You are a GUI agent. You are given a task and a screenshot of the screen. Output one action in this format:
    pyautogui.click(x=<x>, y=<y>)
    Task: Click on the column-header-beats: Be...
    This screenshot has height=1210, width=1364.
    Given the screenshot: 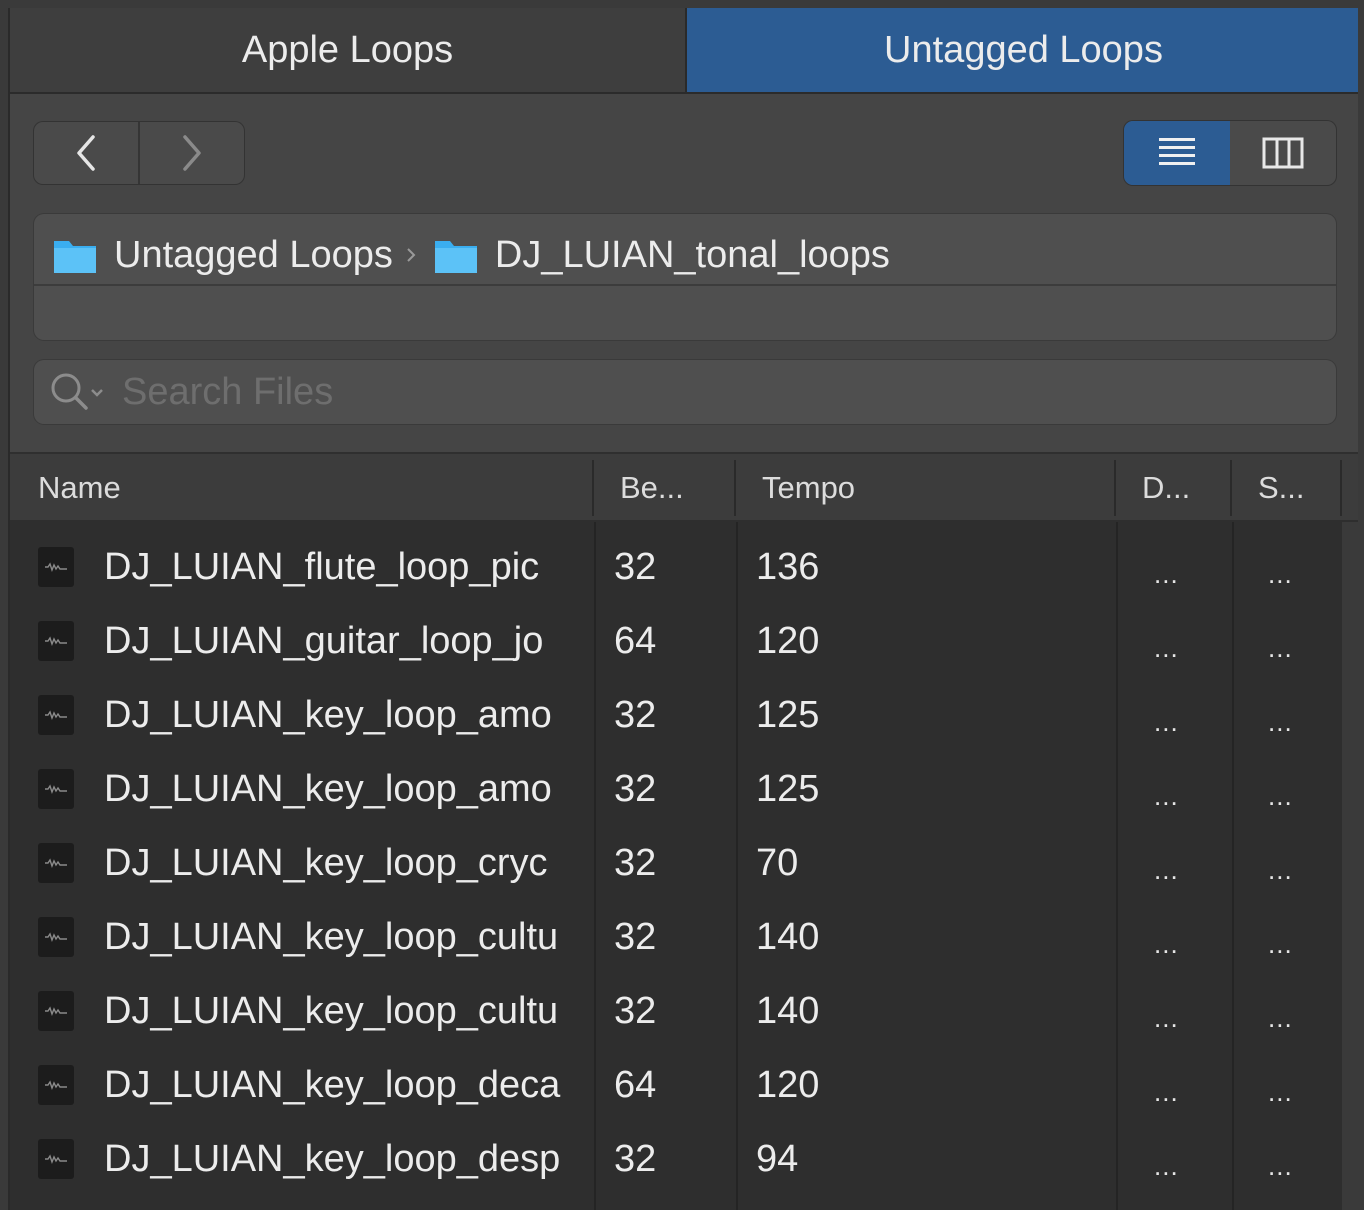 What is the action you would take?
    pyautogui.click(x=652, y=488)
    